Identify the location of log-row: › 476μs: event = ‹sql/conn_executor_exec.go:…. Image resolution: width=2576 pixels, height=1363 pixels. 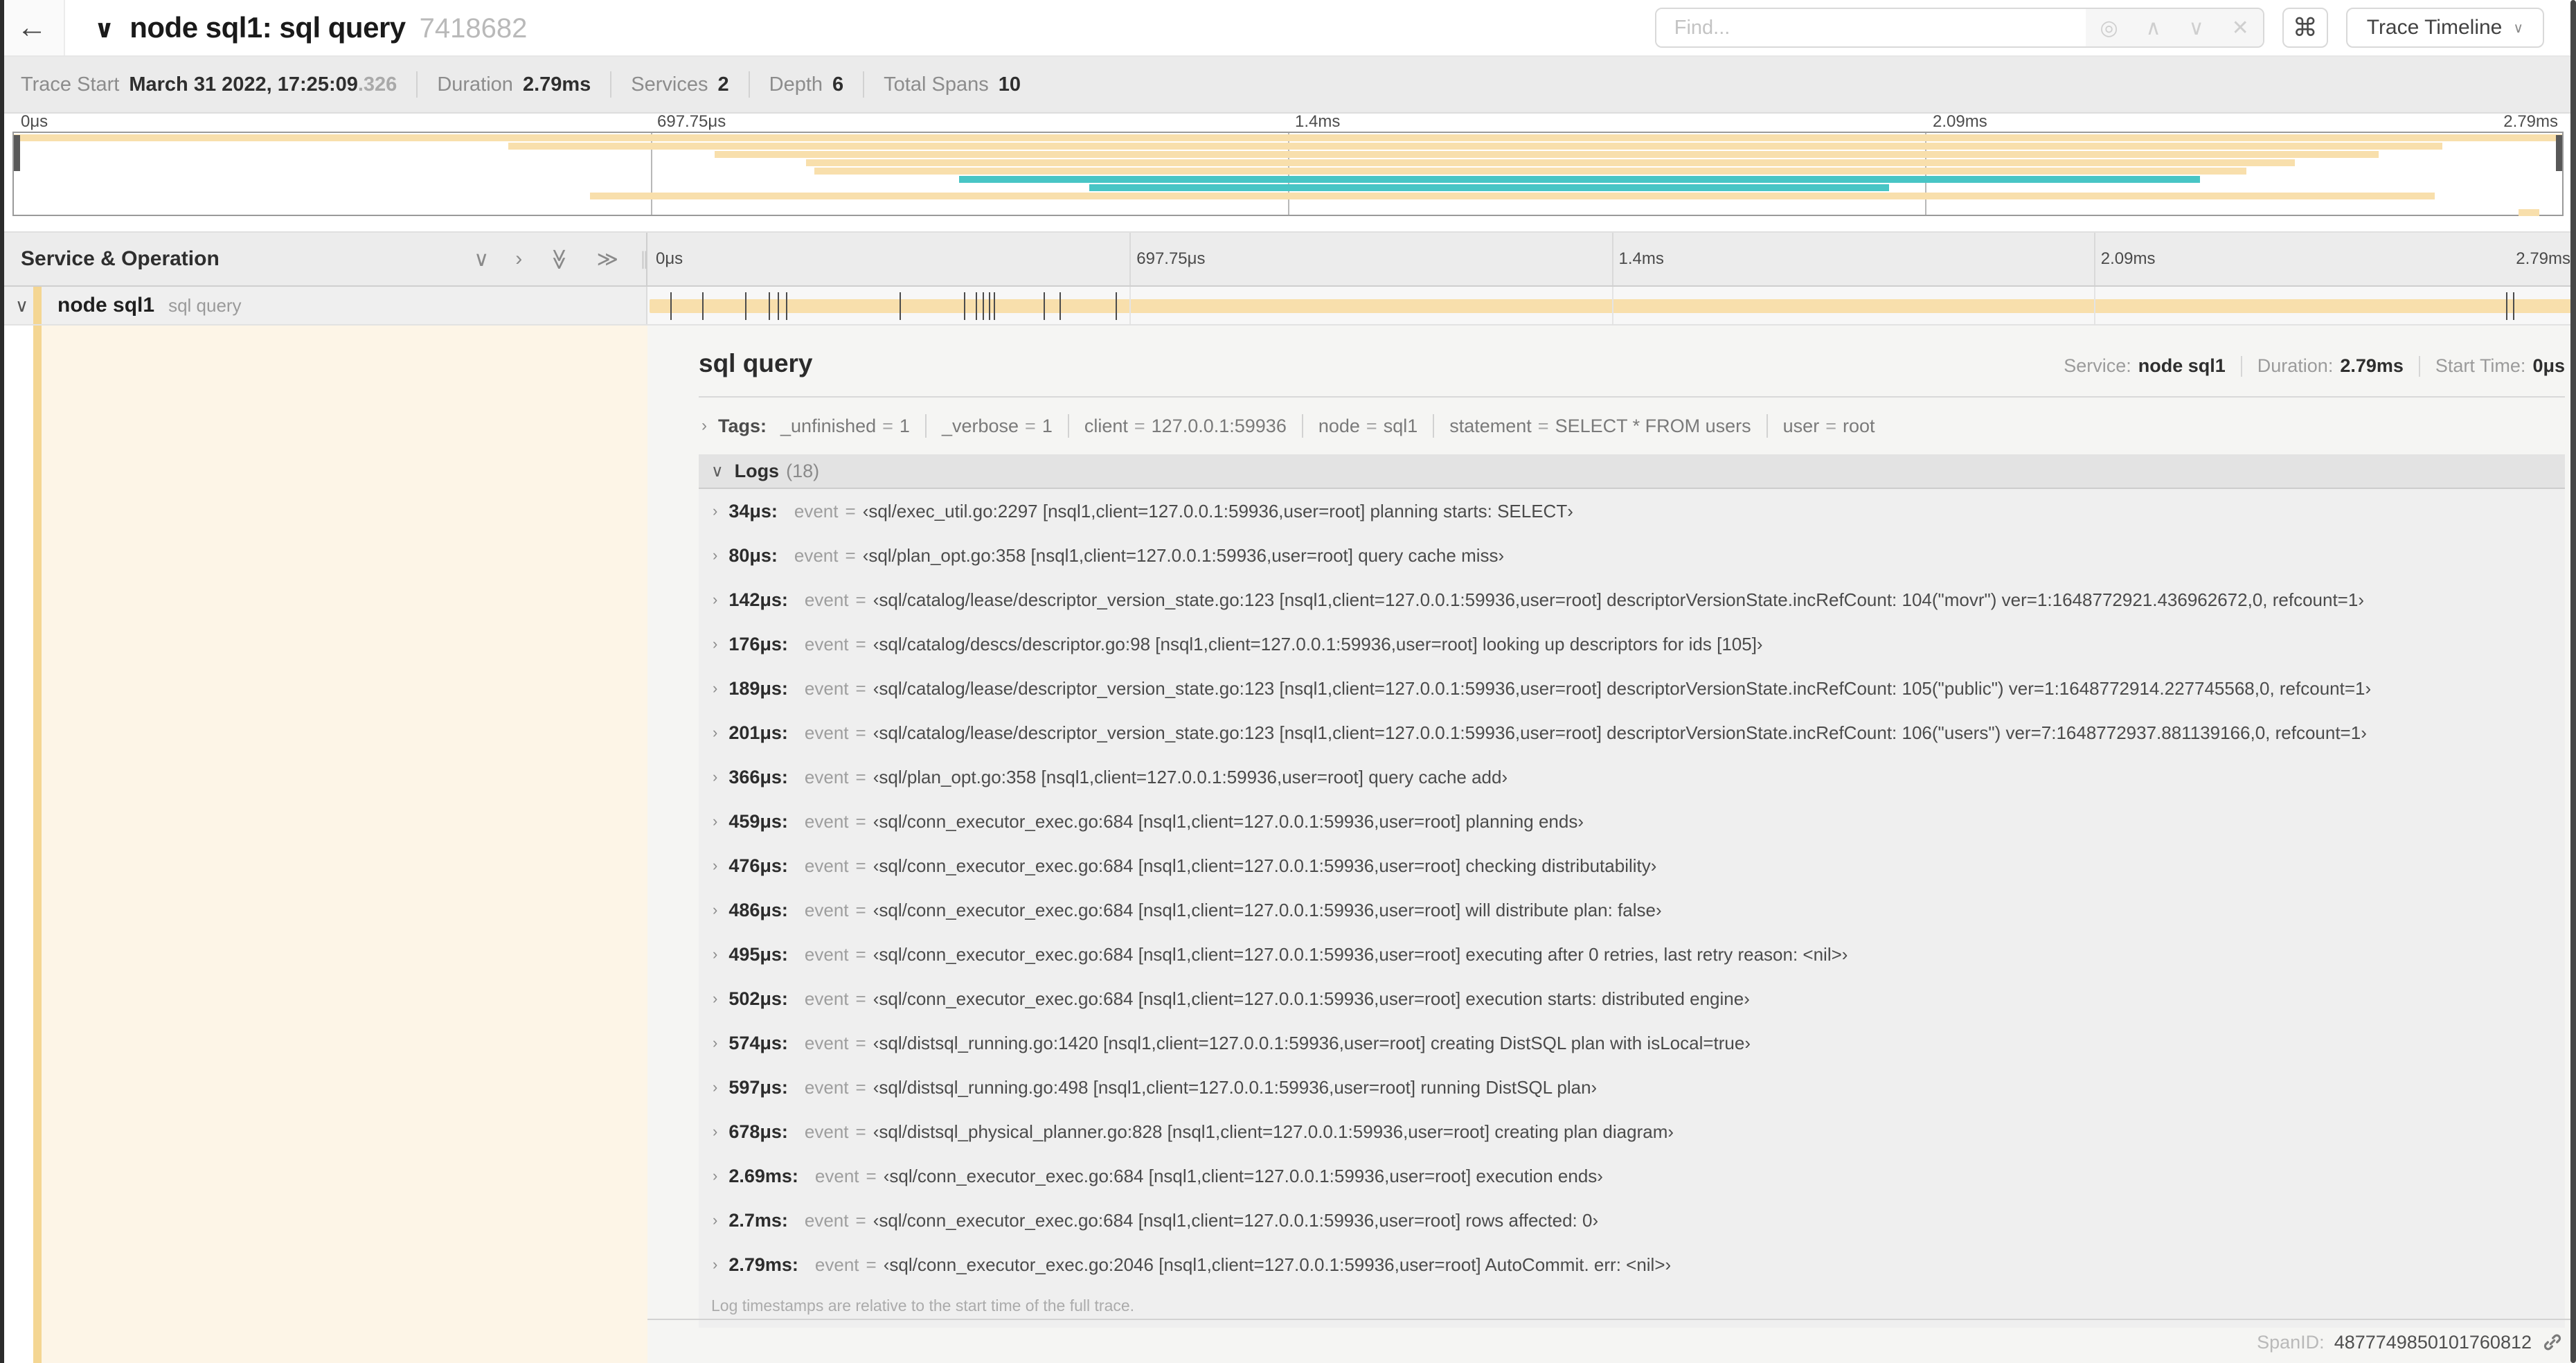
(1632, 866).